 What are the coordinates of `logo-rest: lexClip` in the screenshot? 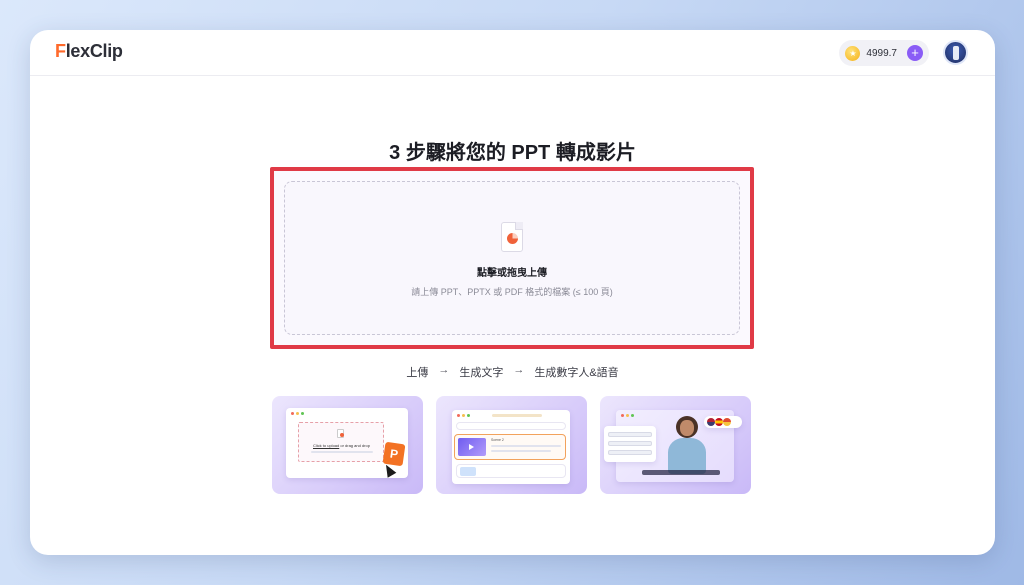 It's located at (94, 51).